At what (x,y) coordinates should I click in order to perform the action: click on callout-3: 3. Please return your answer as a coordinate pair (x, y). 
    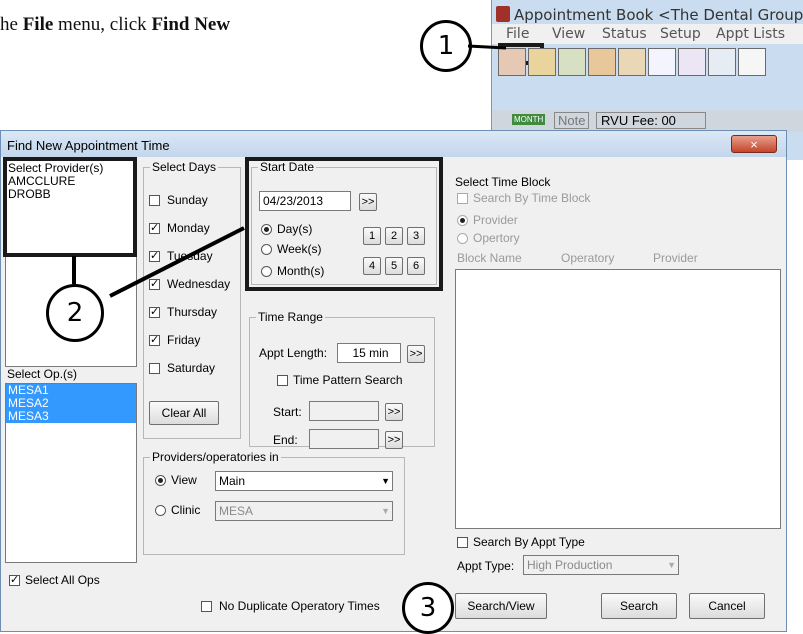
    Looking at the image, I should click on (428, 608).